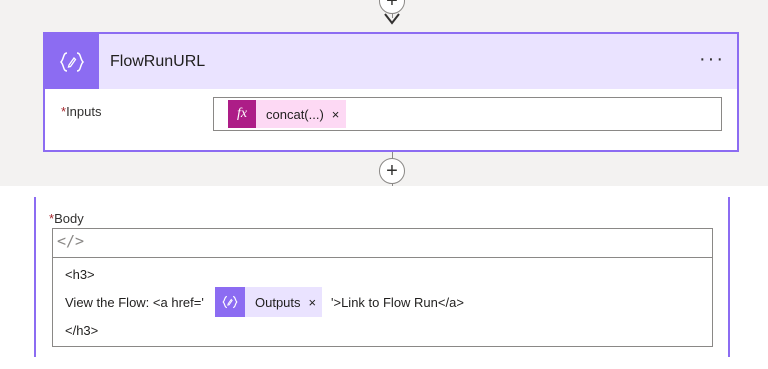  What do you see at coordinates (392, 19) in the screenshot?
I see `arrow-down-icon` at bounding box center [392, 19].